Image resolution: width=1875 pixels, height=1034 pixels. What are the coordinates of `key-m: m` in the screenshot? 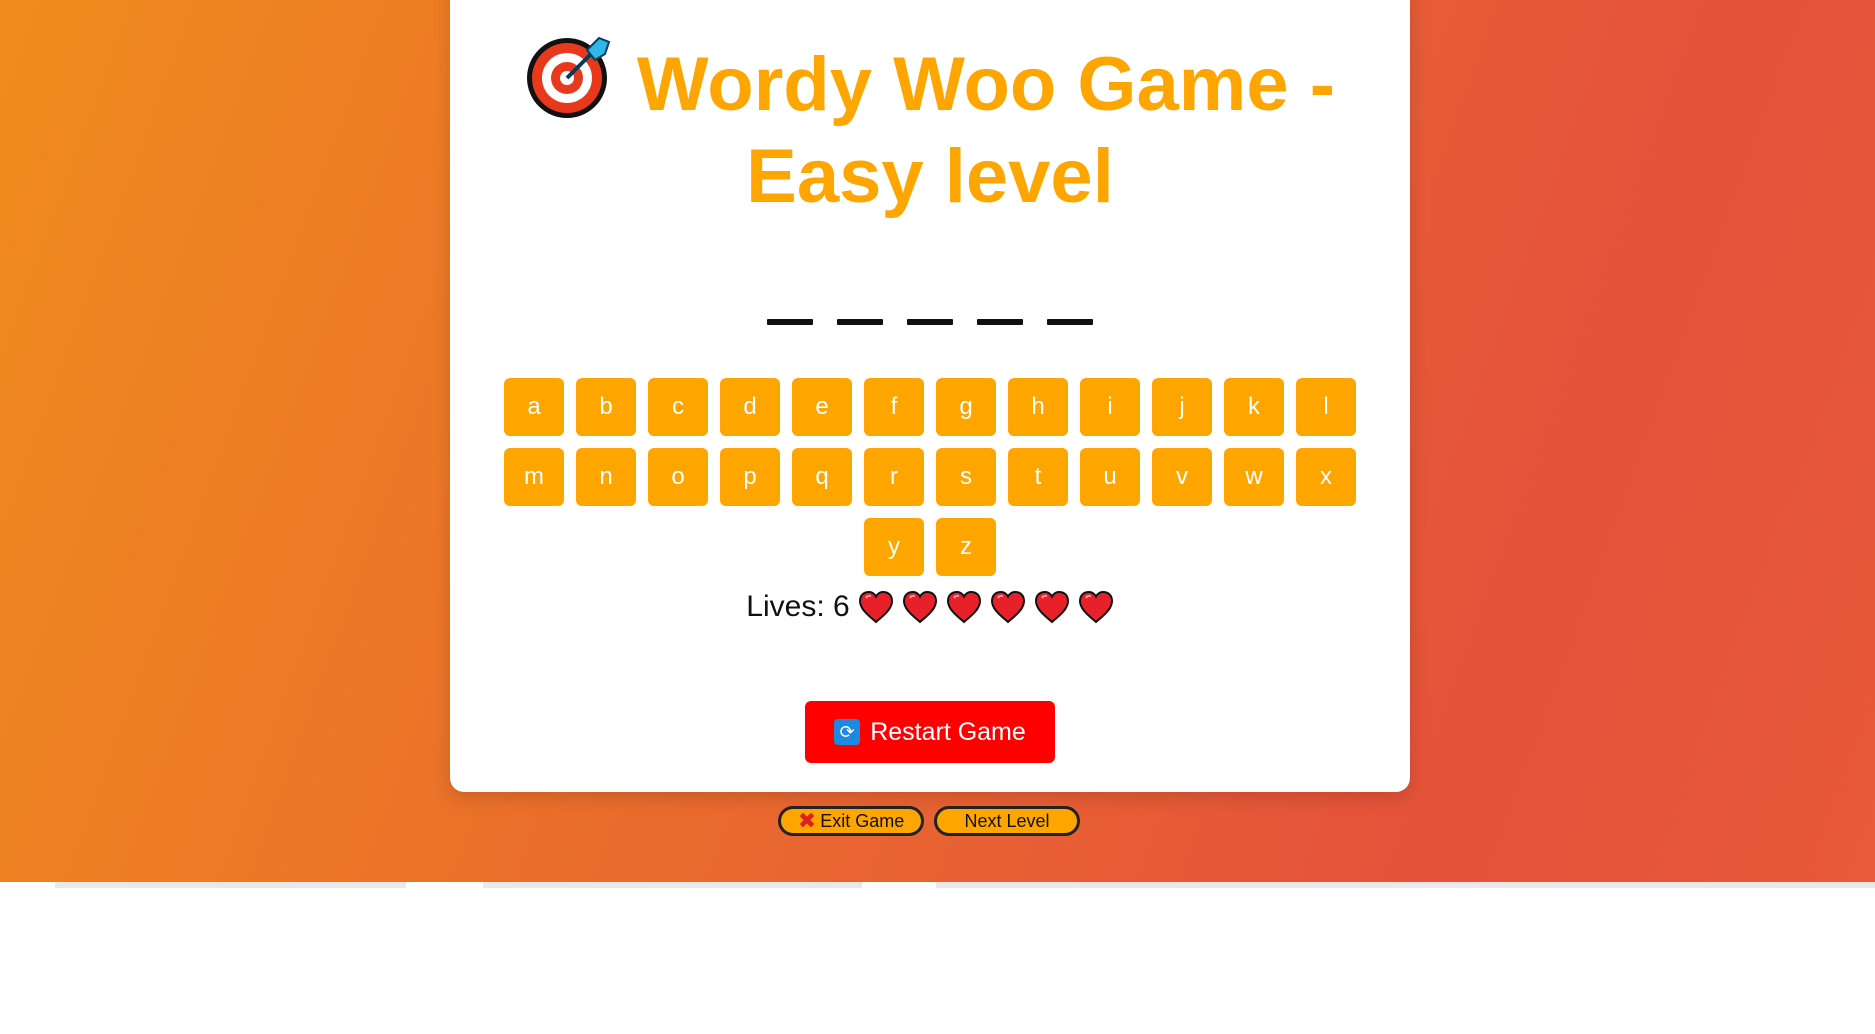 It's located at (534, 477).